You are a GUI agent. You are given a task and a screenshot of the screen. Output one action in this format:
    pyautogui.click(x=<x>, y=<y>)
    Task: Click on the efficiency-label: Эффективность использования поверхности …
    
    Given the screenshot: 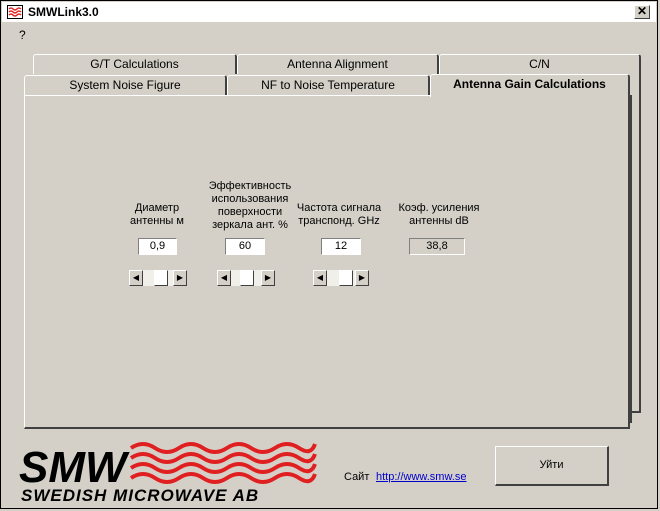 What is the action you would take?
    pyautogui.click(x=250, y=205)
    